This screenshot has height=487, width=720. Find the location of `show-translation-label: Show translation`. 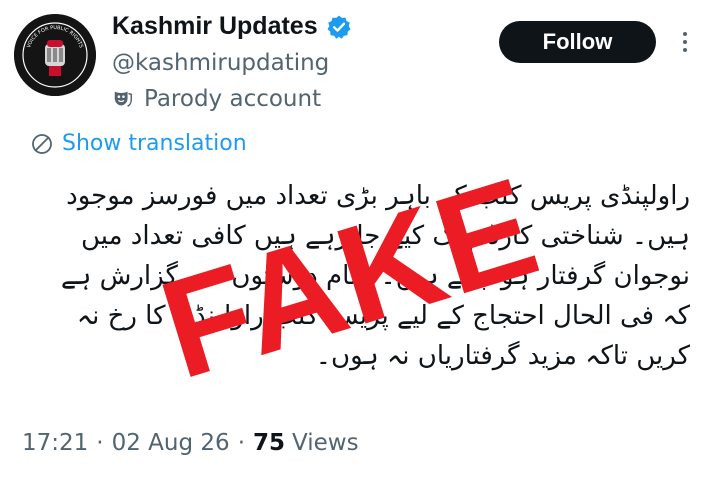

show-translation-label: Show translation is located at coordinates (154, 143).